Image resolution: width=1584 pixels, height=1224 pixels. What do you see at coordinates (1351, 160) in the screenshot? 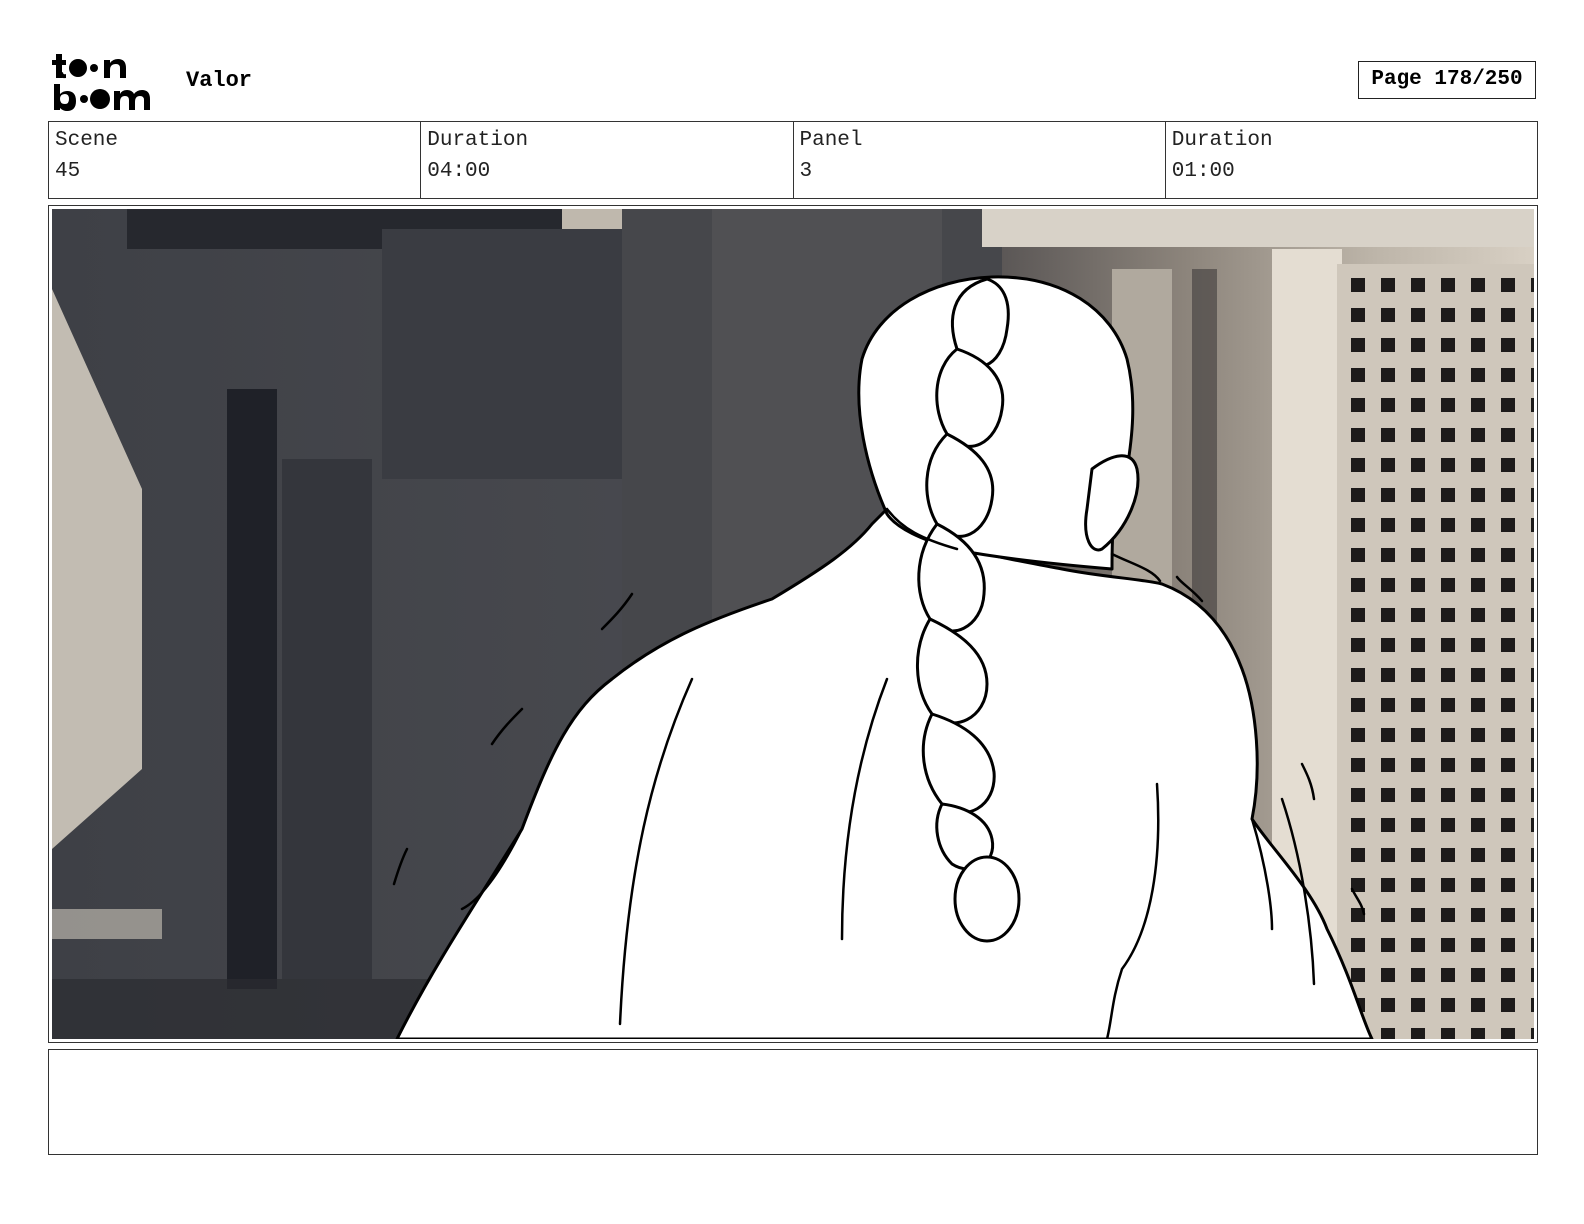
I see `panel-duration-cell: Duration 01:00` at bounding box center [1351, 160].